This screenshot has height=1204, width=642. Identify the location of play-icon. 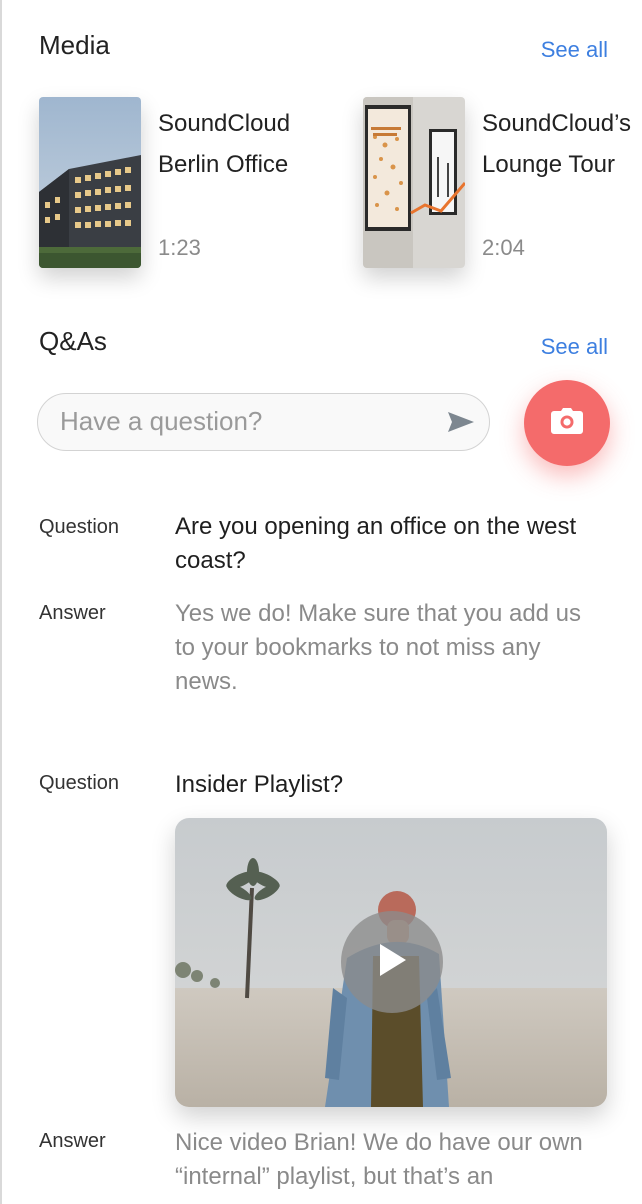
(392, 962).